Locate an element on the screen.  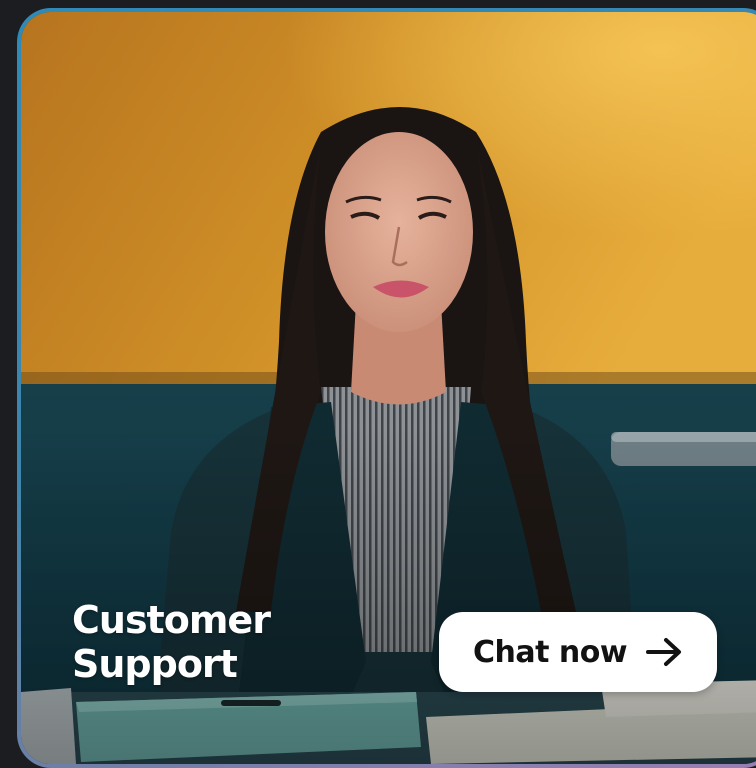
chat-now-button: Chat now is located at coordinates (578, 652).